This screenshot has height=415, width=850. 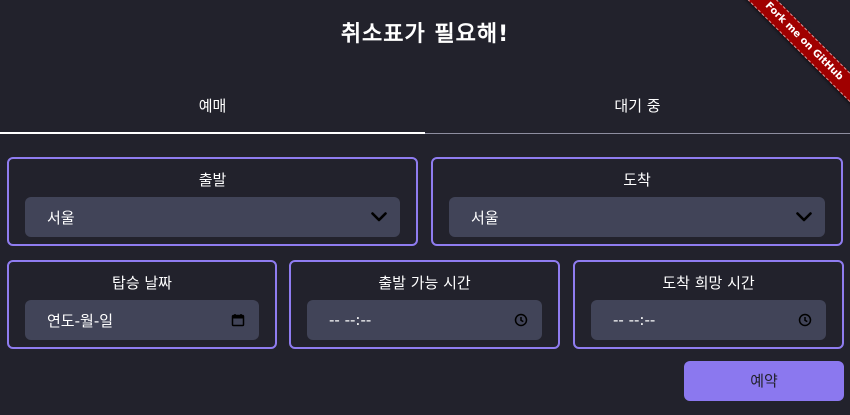 I want to click on tab-bar: 예매 대기 중, so click(x=425, y=107).